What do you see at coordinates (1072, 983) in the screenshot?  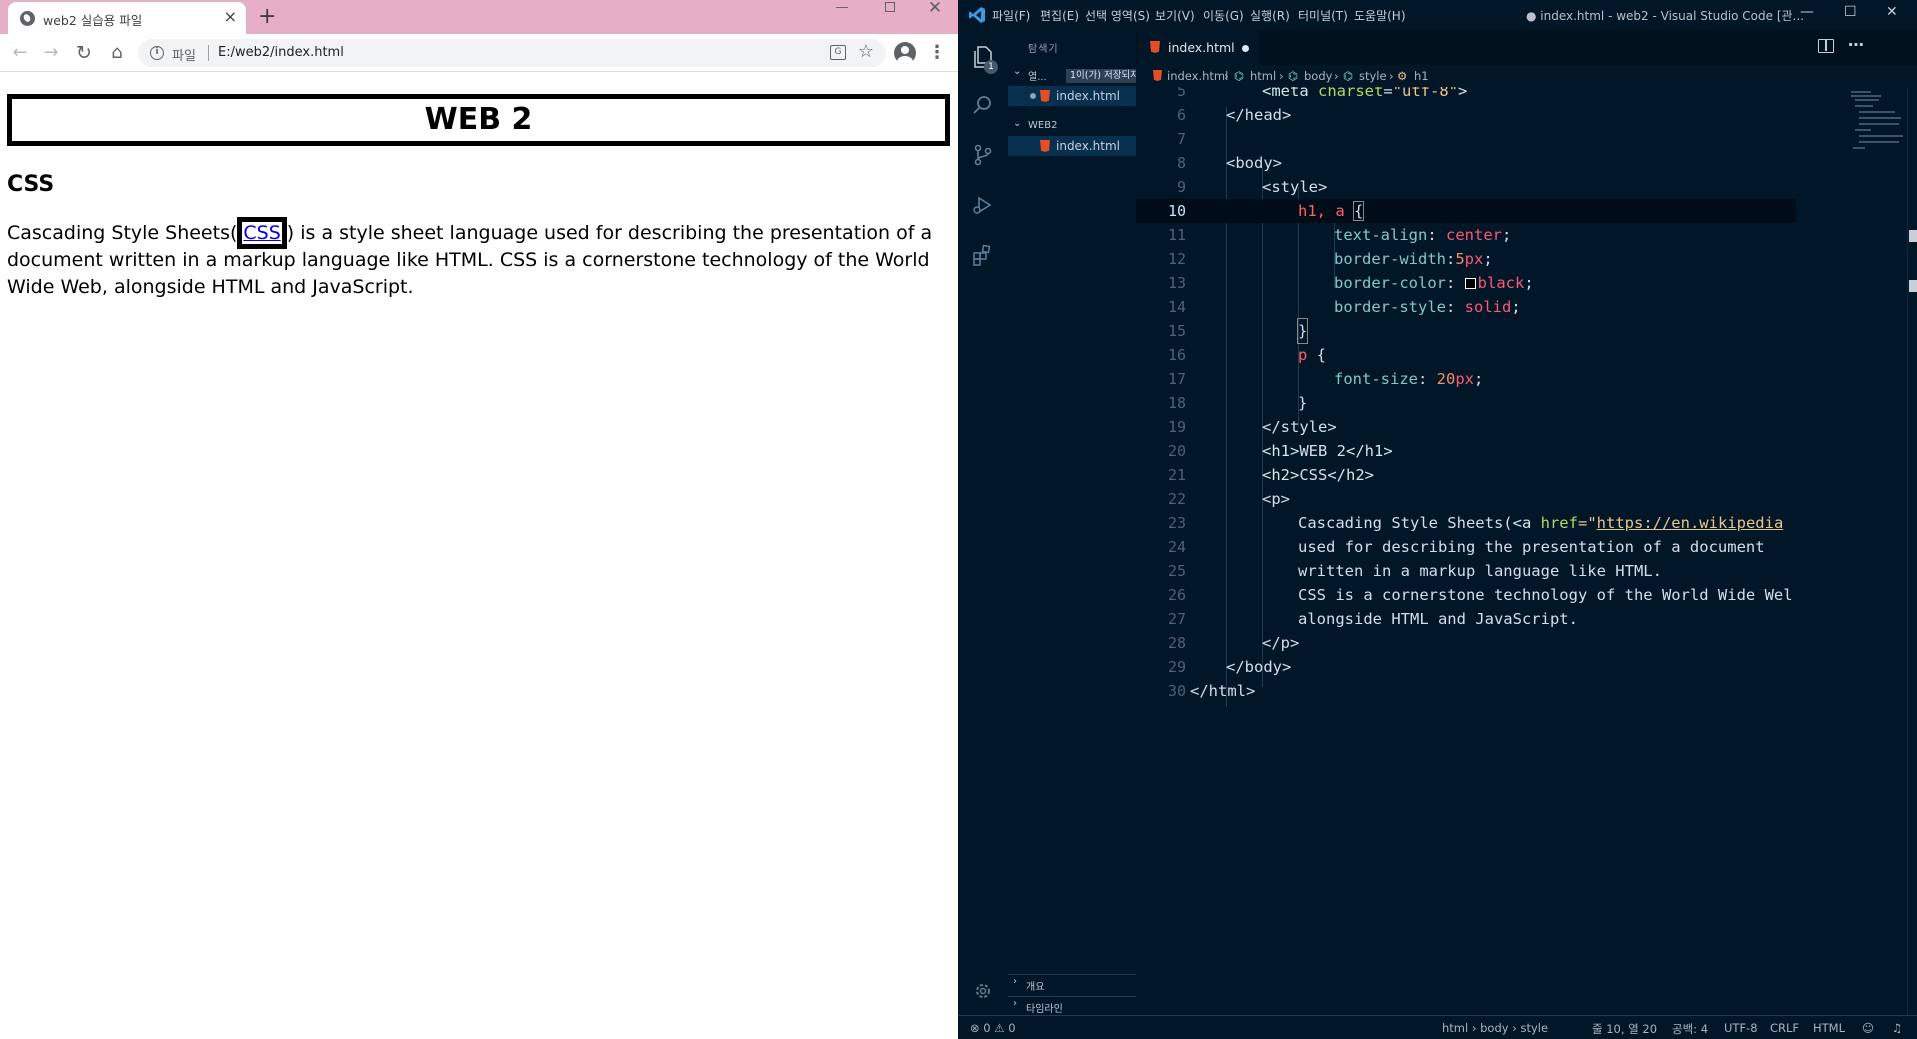 I see `outline-section: › 개요` at bounding box center [1072, 983].